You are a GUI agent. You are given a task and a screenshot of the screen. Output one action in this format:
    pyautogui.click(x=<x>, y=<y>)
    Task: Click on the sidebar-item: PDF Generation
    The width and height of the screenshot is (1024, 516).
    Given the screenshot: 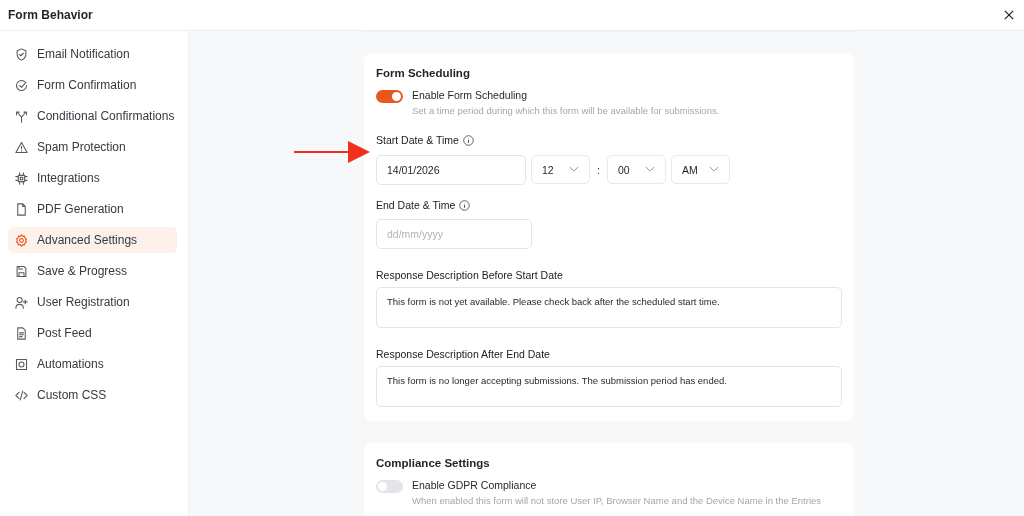 What is the action you would take?
    pyautogui.click(x=92, y=209)
    